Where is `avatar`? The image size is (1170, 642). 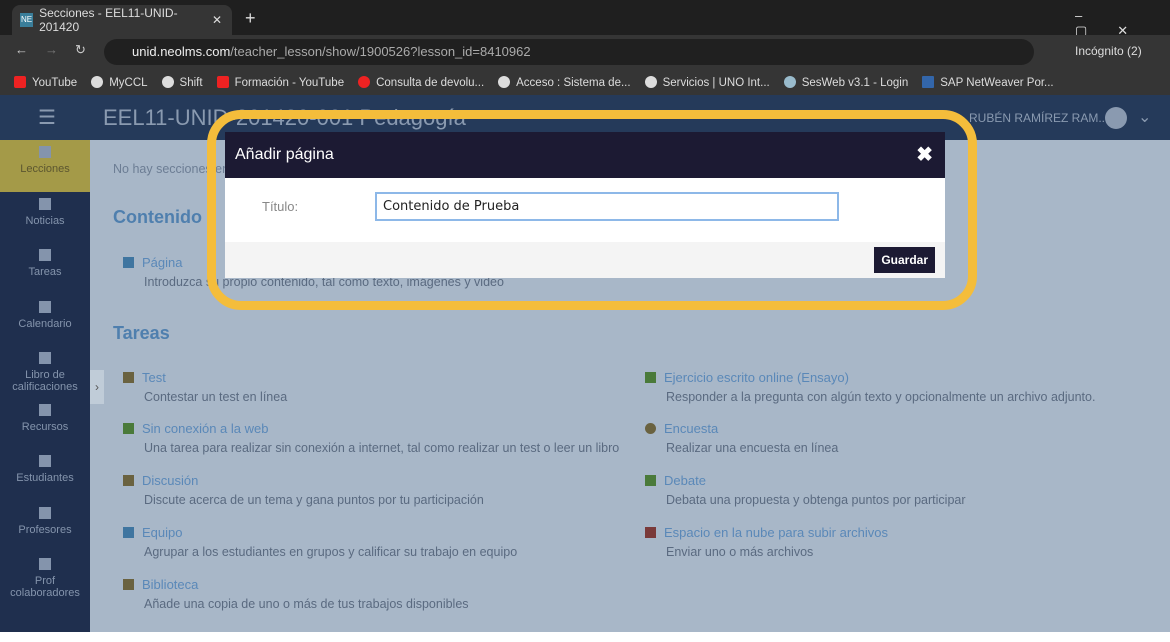
avatar is located at coordinates (1116, 118).